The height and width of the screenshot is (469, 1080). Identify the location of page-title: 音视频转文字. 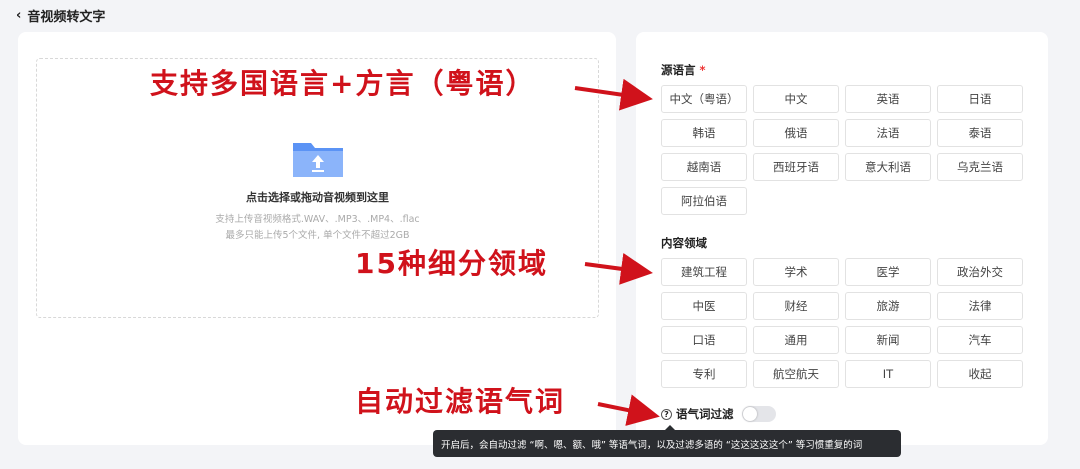
(66, 17).